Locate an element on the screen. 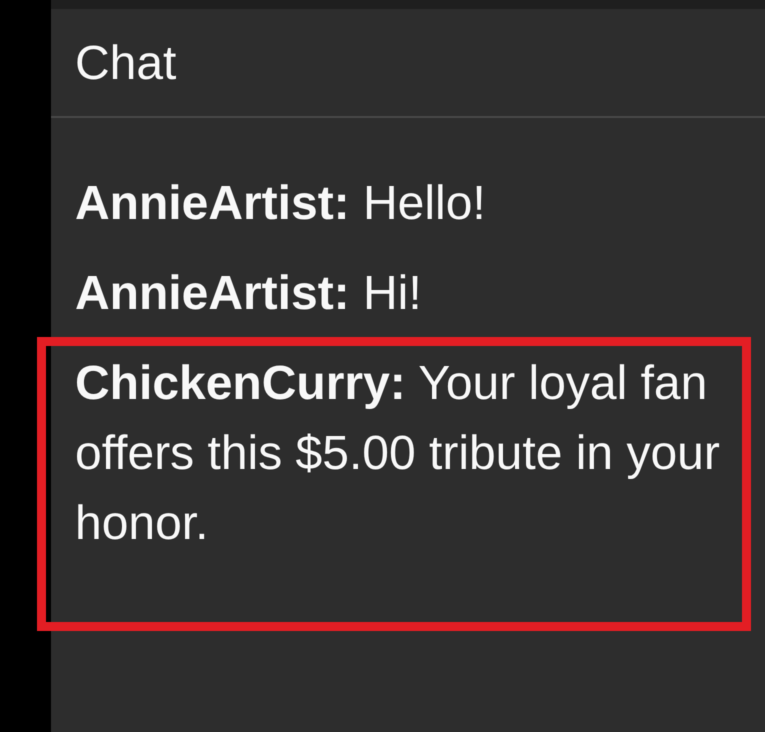 The height and width of the screenshot is (732, 765). chat-title: Chat is located at coordinates (126, 63).